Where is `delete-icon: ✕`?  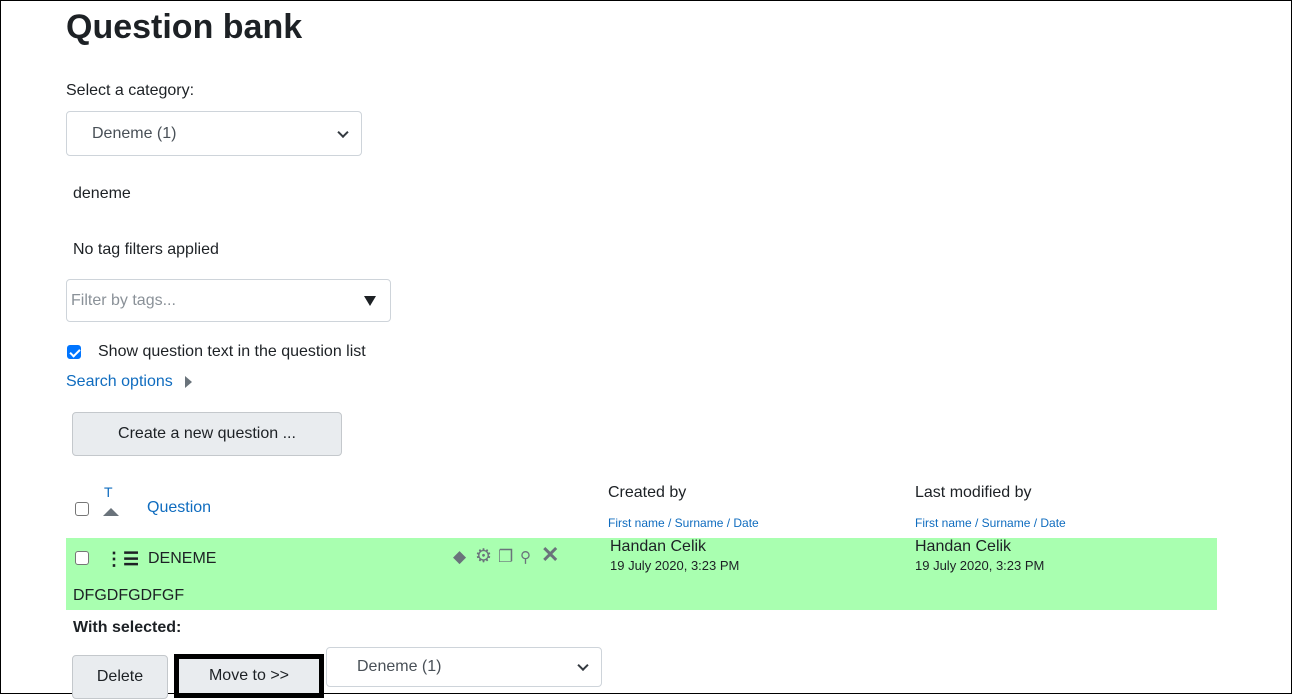 delete-icon: ✕ is located at coordinates (550, 555).